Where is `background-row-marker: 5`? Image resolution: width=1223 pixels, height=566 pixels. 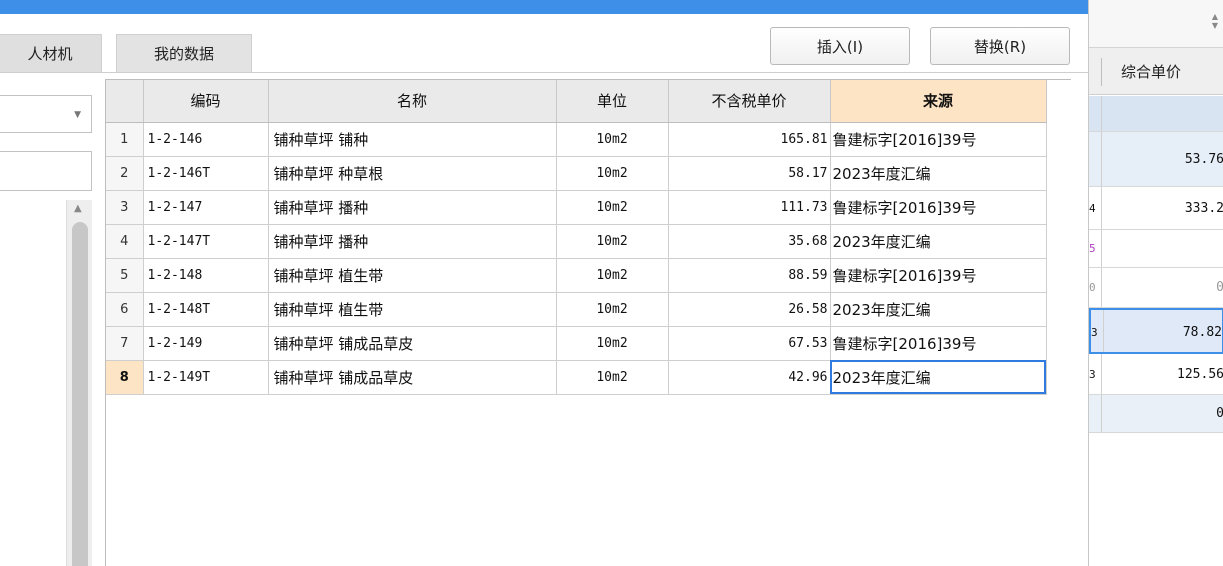 background-row-marker: 5 is located at coordinates (1095, 248).